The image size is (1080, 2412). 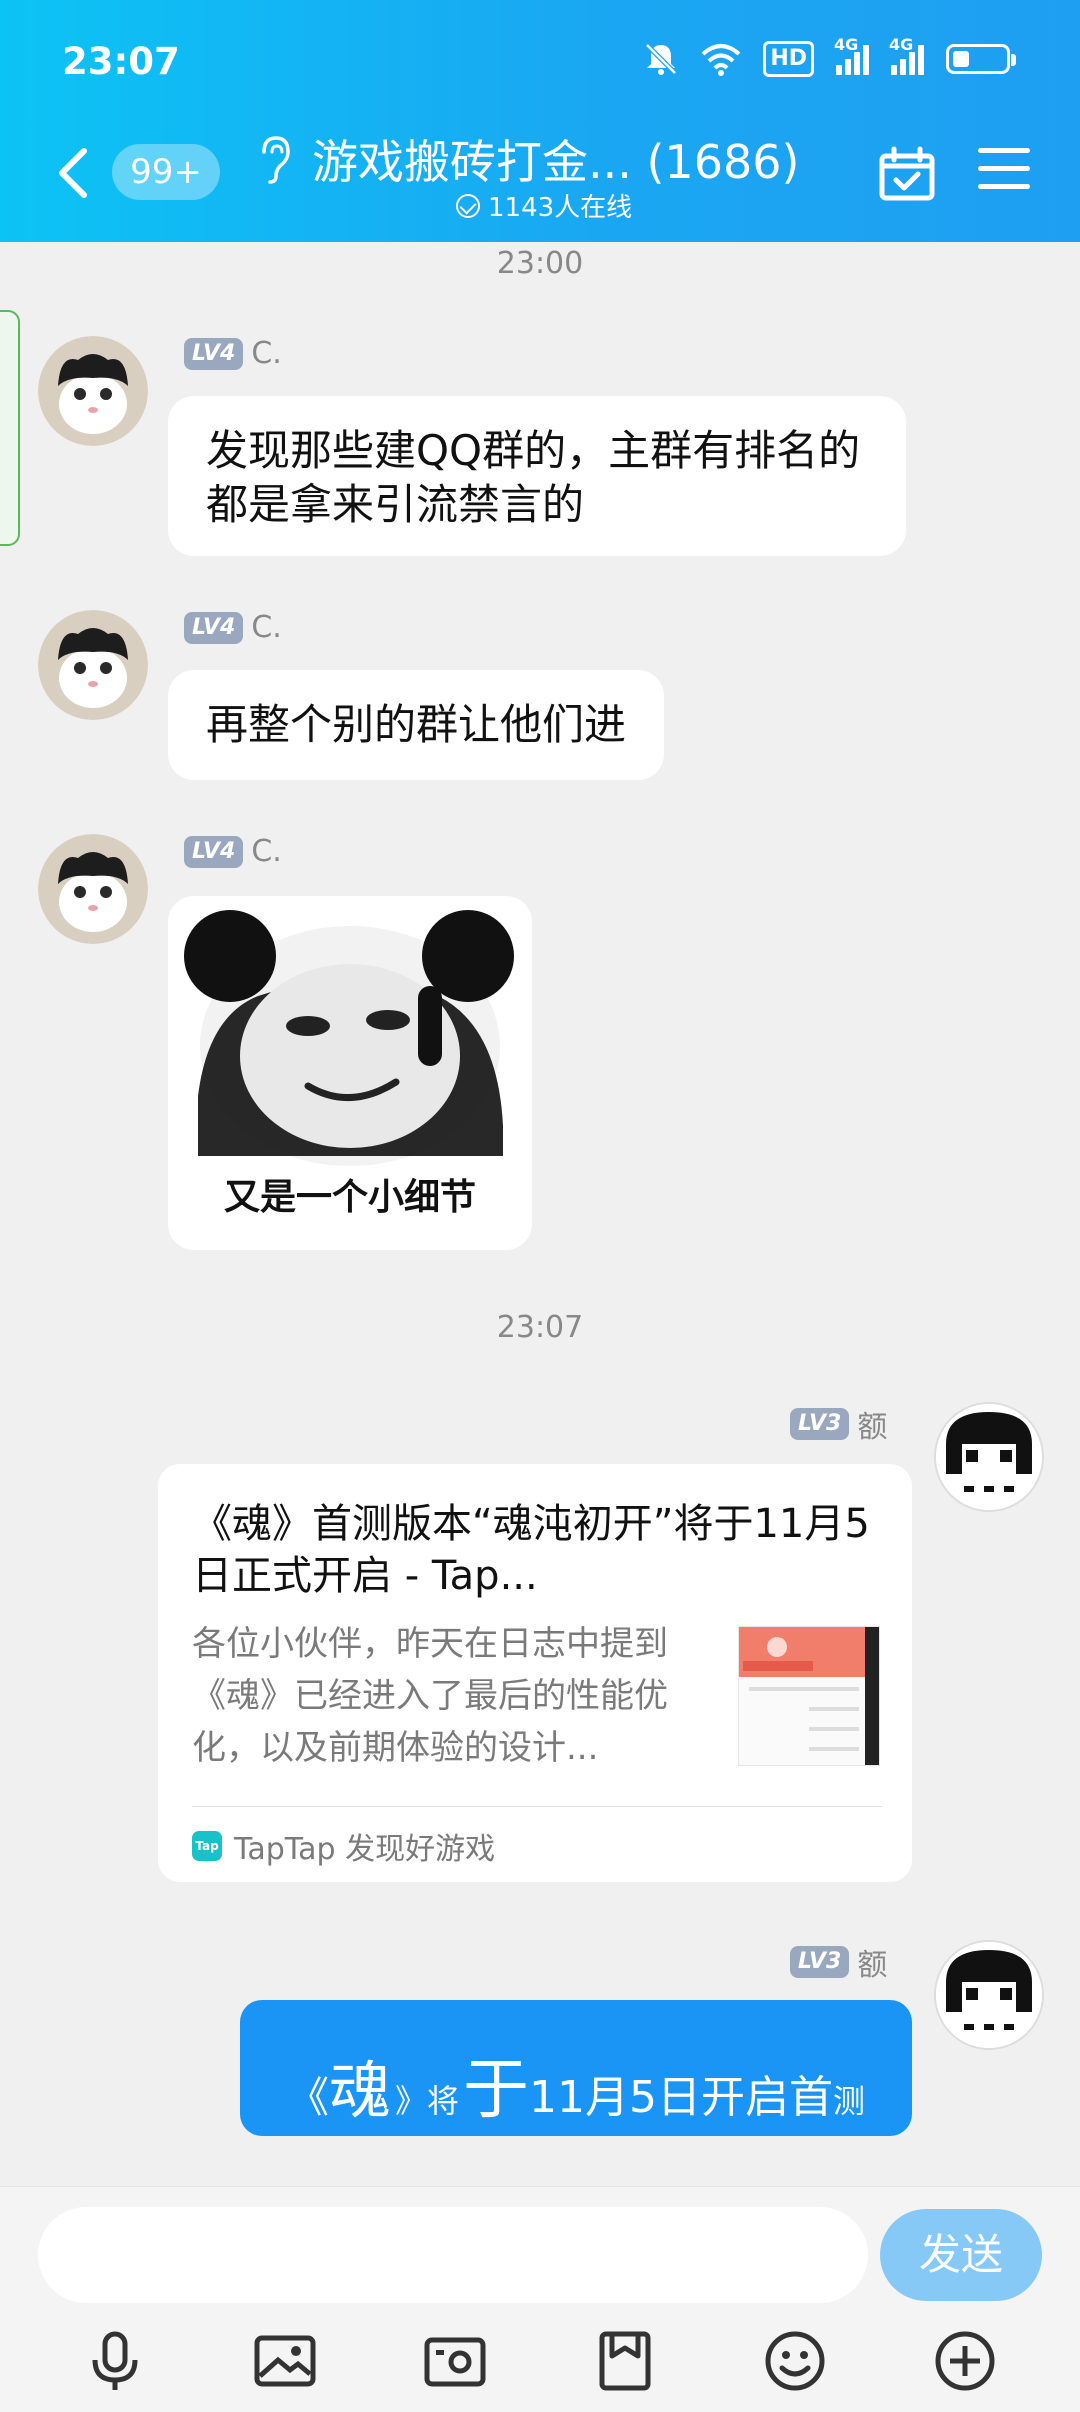 What do you see at coordinates (661, 59) in the screenshot?
I see `bell-muted-icon` at bounding box center [661, 59].